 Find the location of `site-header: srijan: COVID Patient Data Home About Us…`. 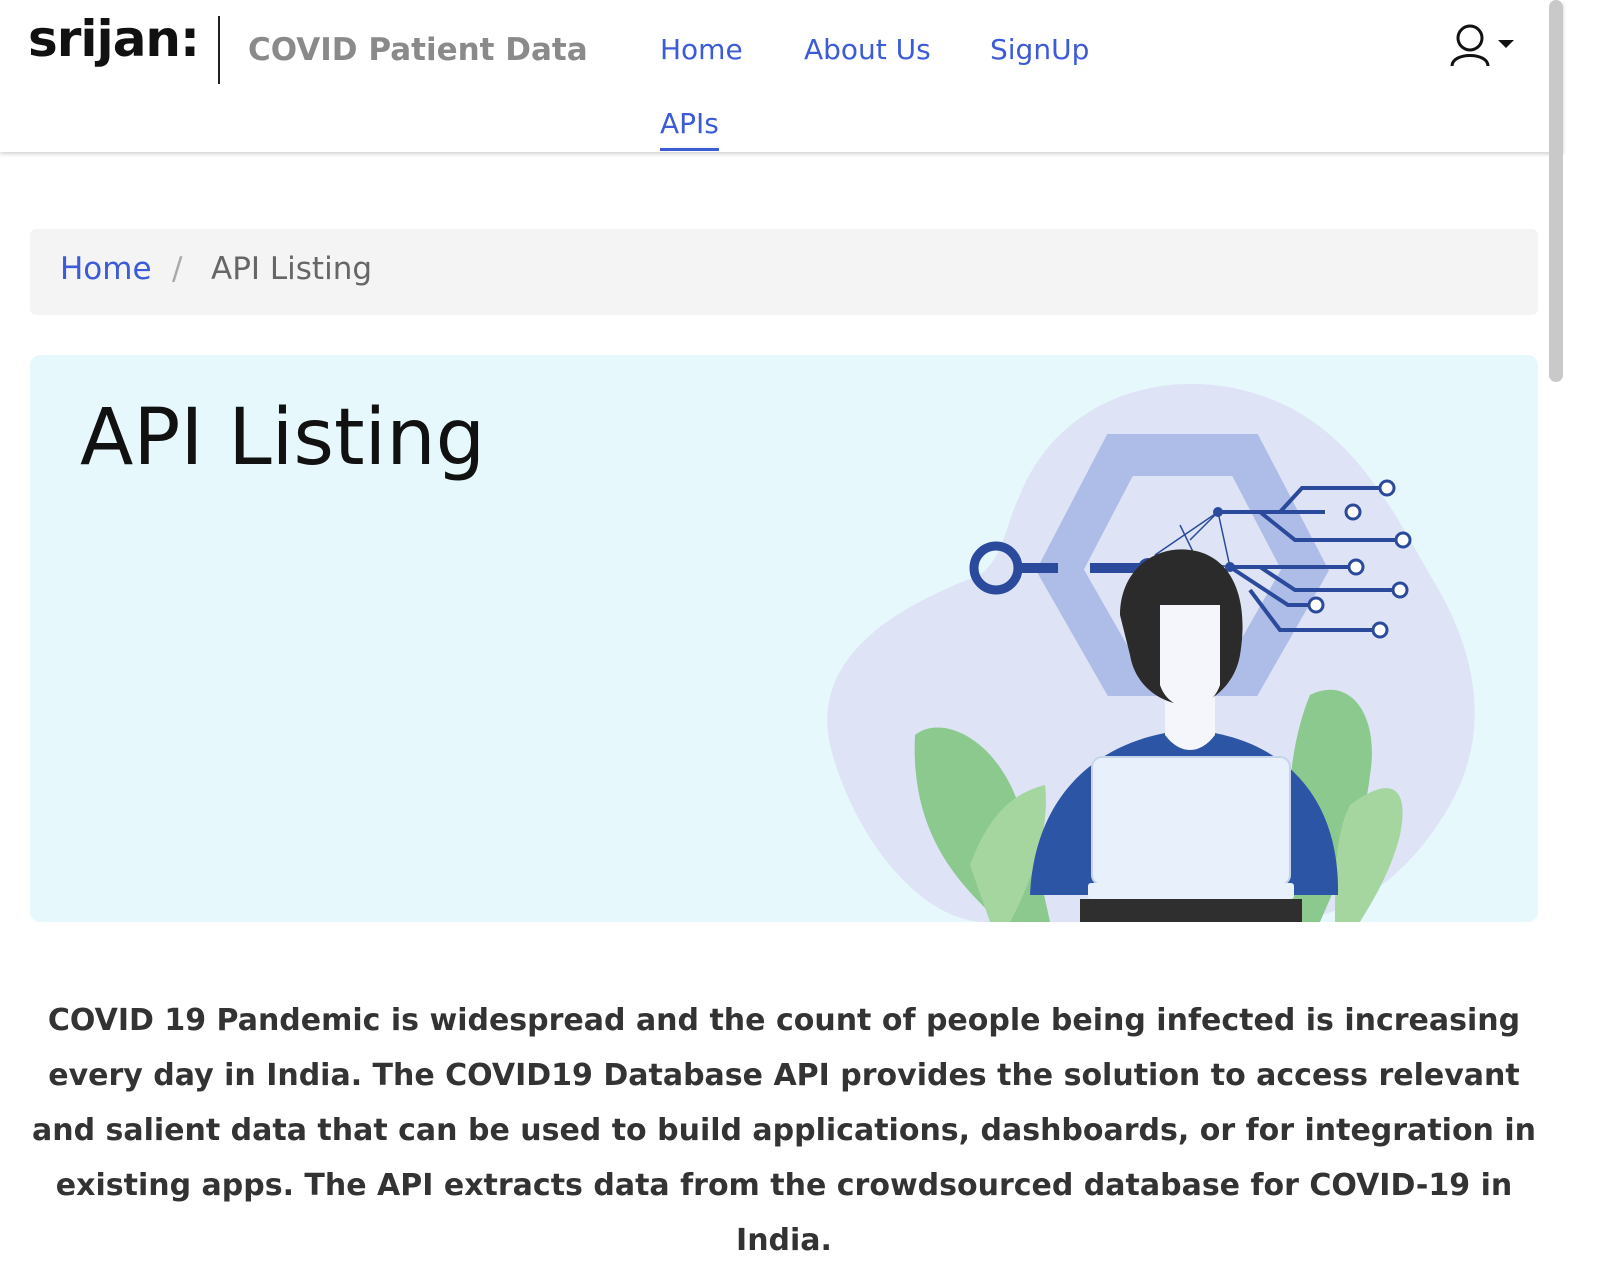

site-header: srijan: COVID Patient Data Home About Us… is located at coordinates (781, 76).